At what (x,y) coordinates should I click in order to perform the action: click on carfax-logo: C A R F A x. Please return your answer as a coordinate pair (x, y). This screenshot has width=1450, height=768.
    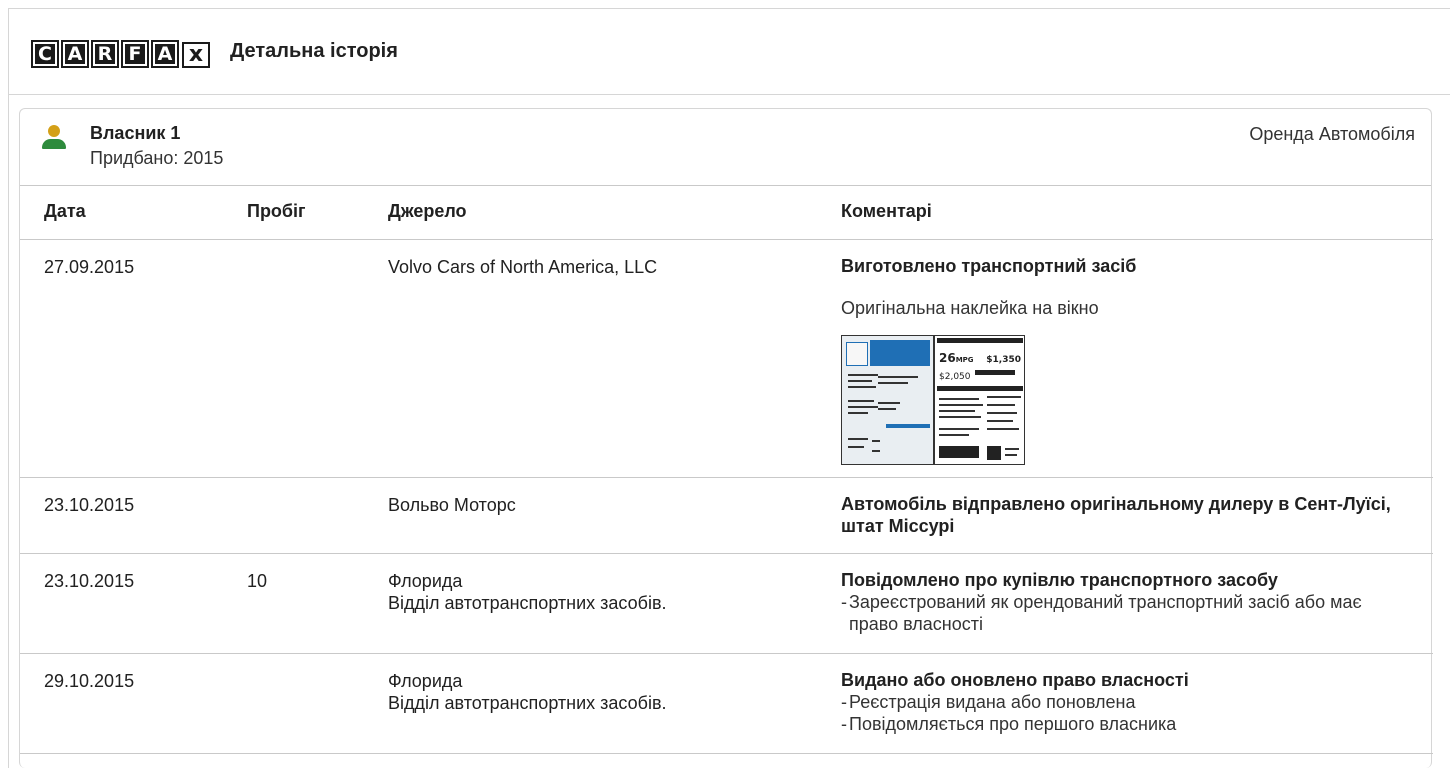
    Looking at the image, I should click on (120, 52).